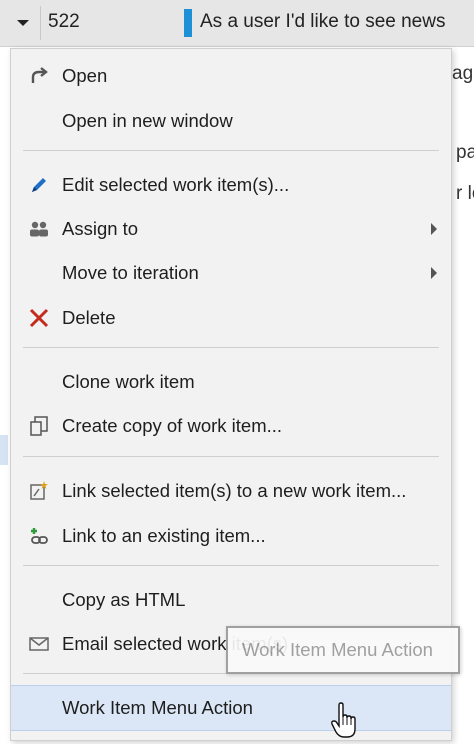 The image size is (474, 744). What do you see at coordinates (231, 318) in the screenshot?
I see `menu-item-delete: Delete` at bounding box center [231, 318].